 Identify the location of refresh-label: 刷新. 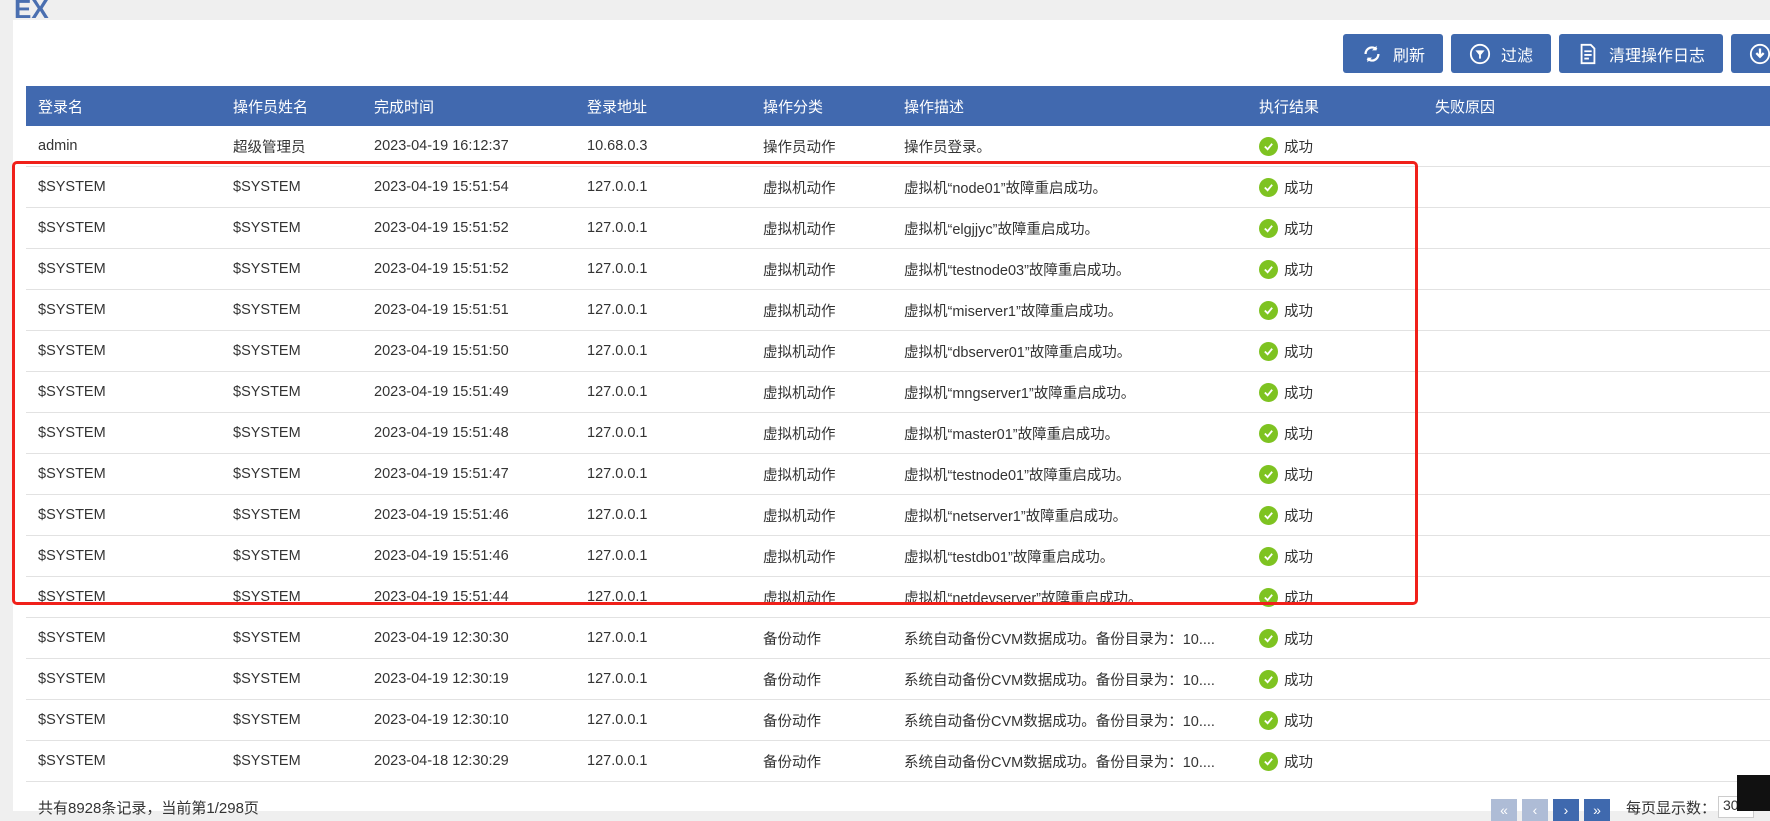
(1409, 56).